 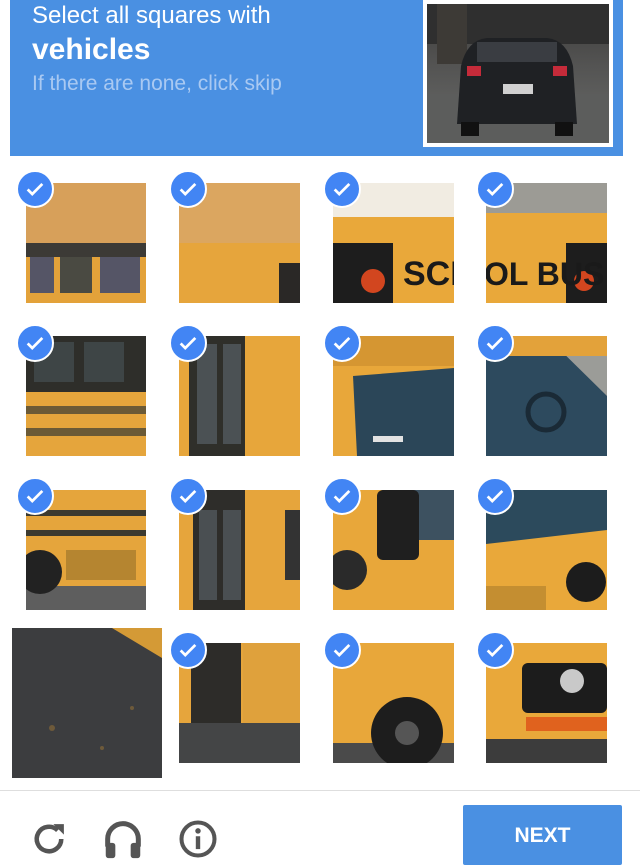 What do you see at coordinates (428, 274) in the screenshot?
I see `bus-text-left: SCHO` at bounding box center [428, 274].